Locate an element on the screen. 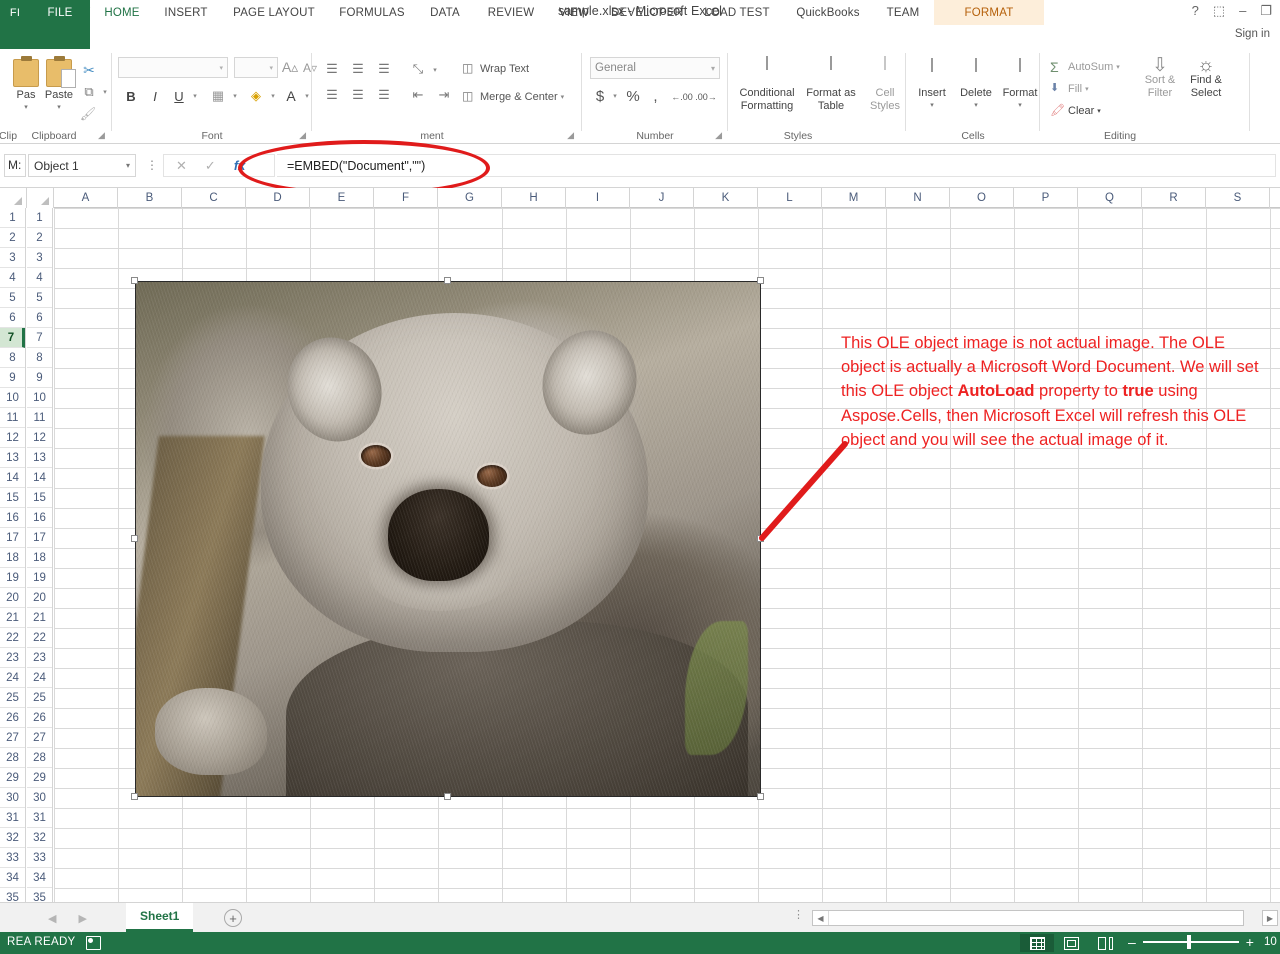 Image resolution: width=1280 pixels, height=954 pixels. row-header-a-9: 9 is located at coordinates (12, 378).